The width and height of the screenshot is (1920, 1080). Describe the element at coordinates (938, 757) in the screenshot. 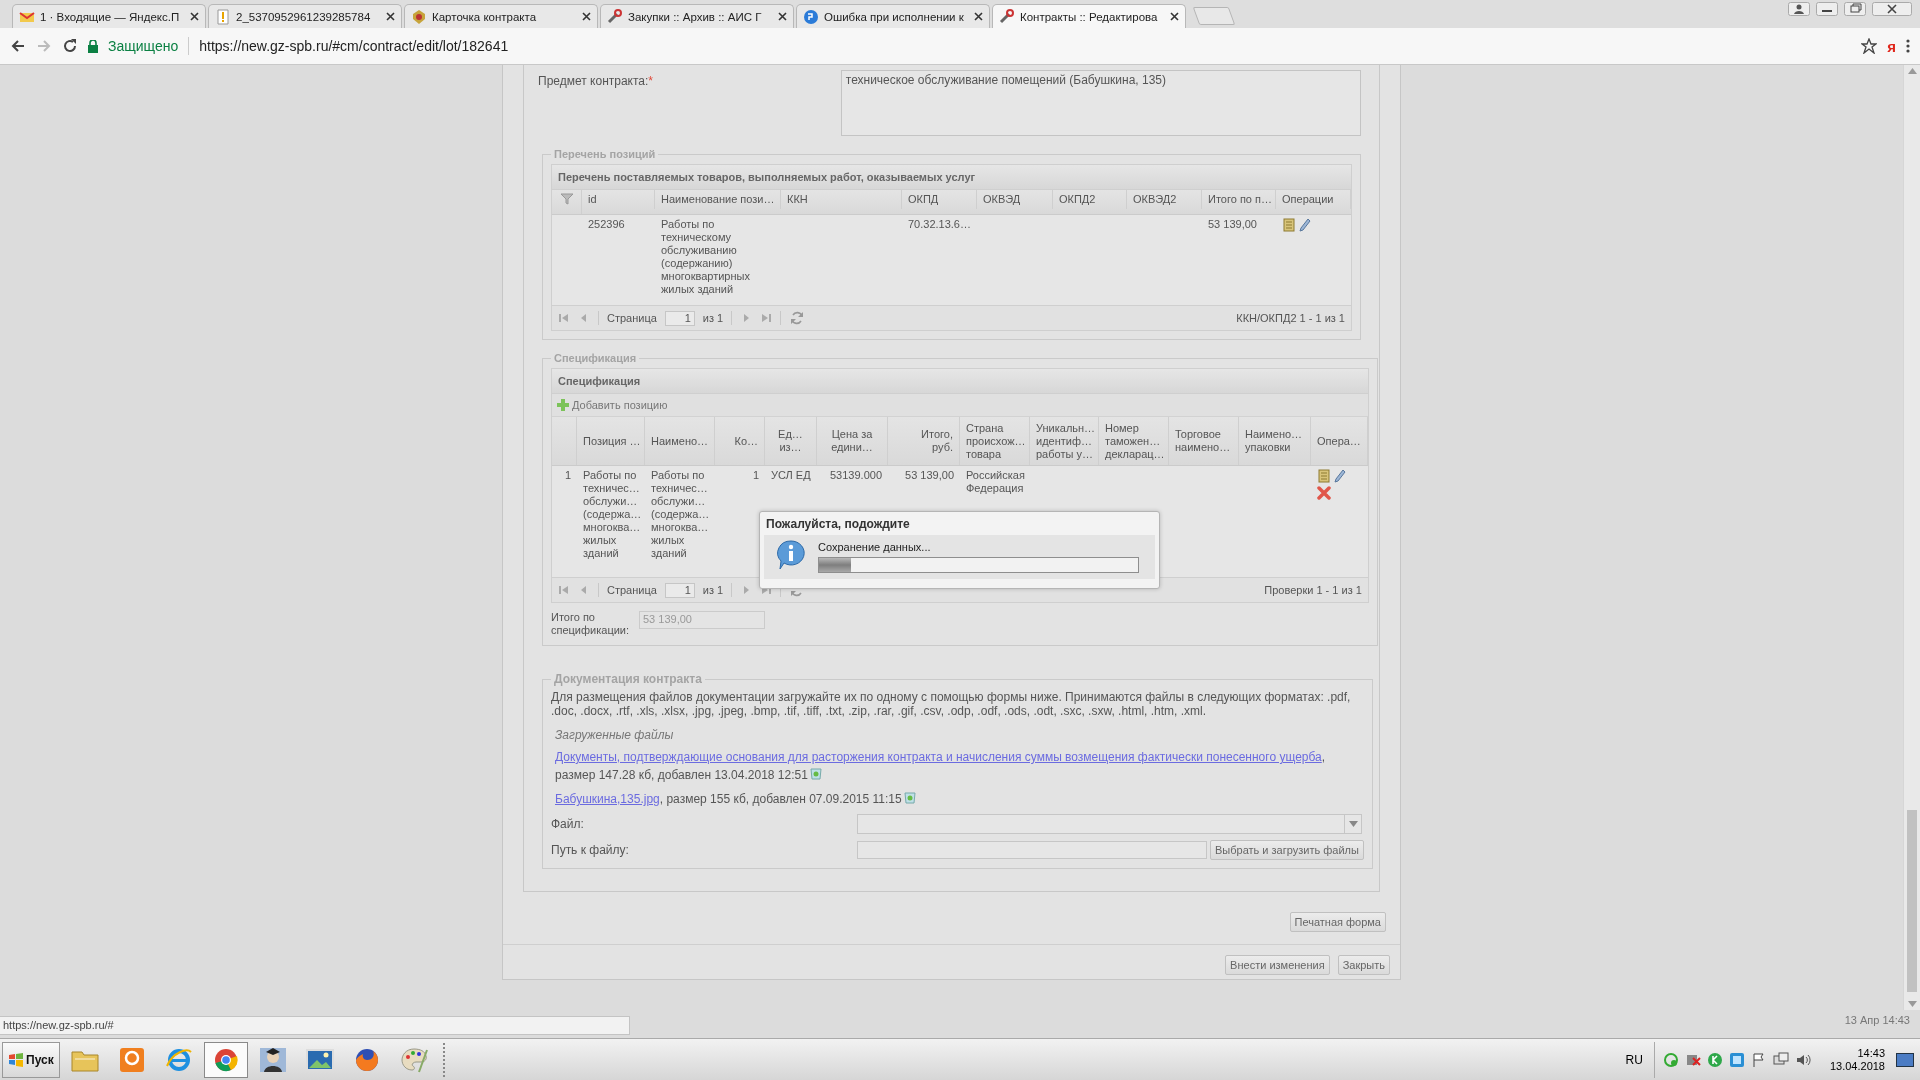

I see `file-link: Документы, подтверждающие основания для расторжения контракта и начисления суммы возмещения фактически понесенного ущерба` at that location.